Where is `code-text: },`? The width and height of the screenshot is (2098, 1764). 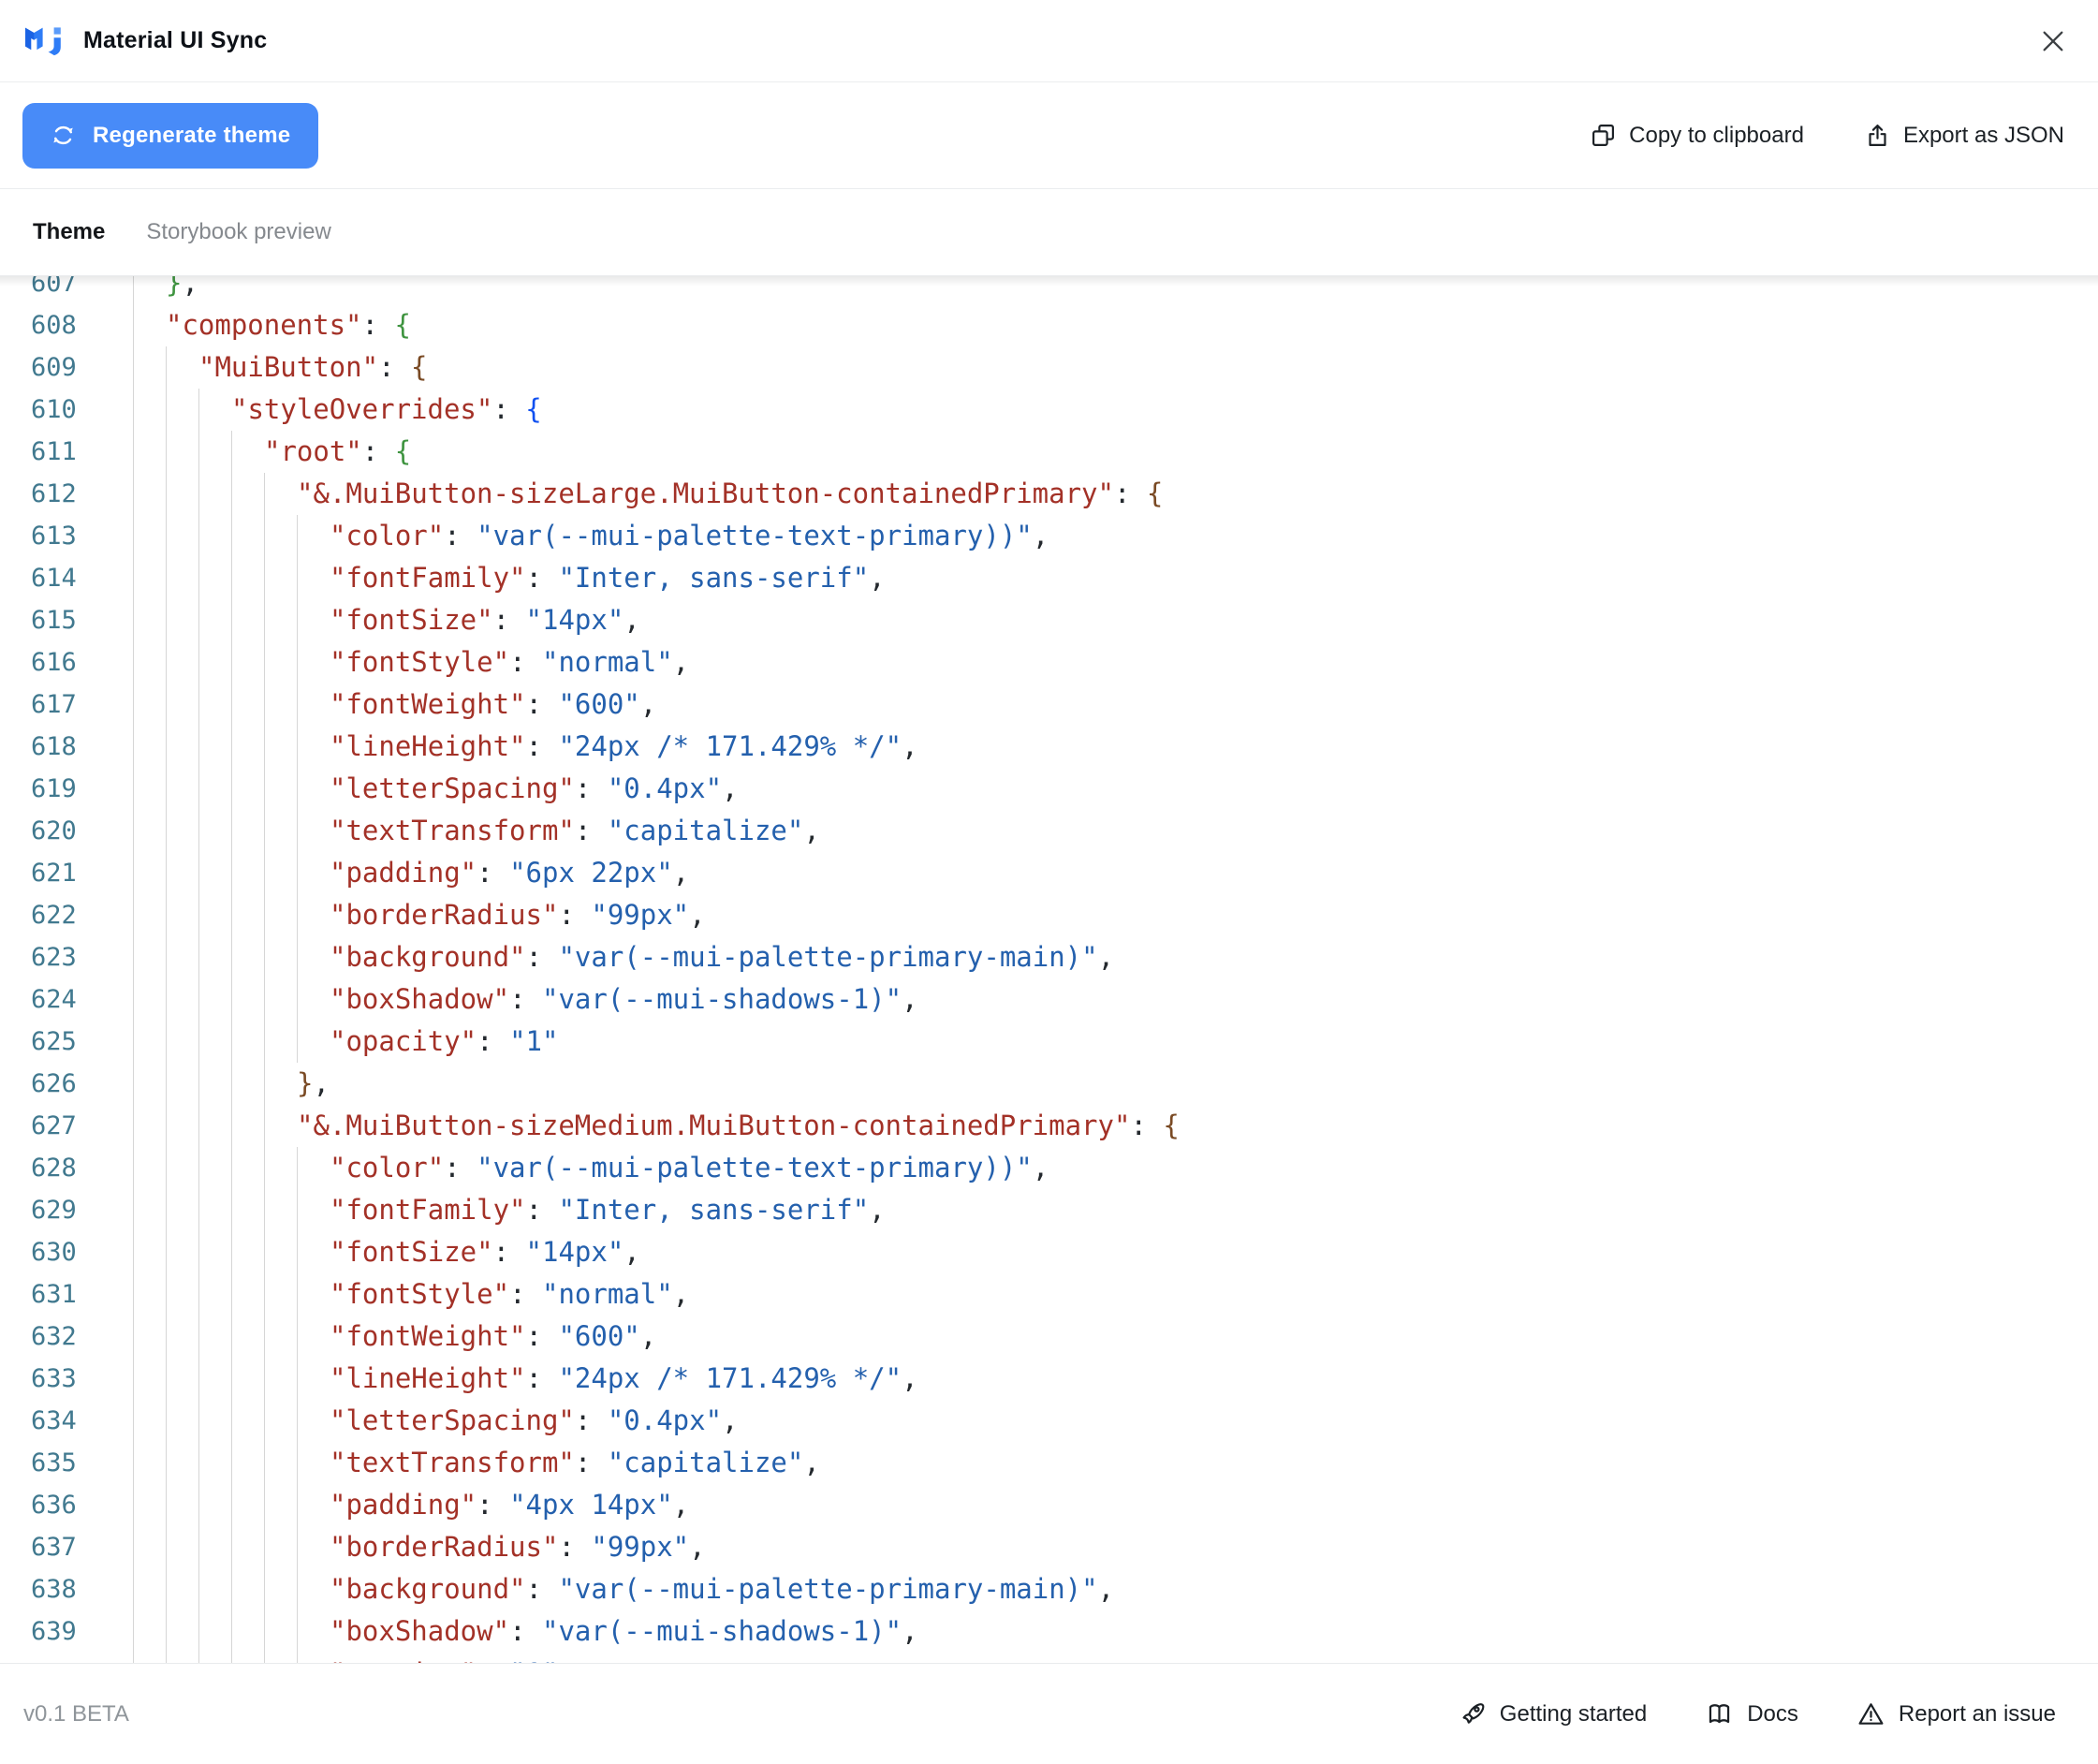 code-text: }, is located at coordinates (313, 1083).